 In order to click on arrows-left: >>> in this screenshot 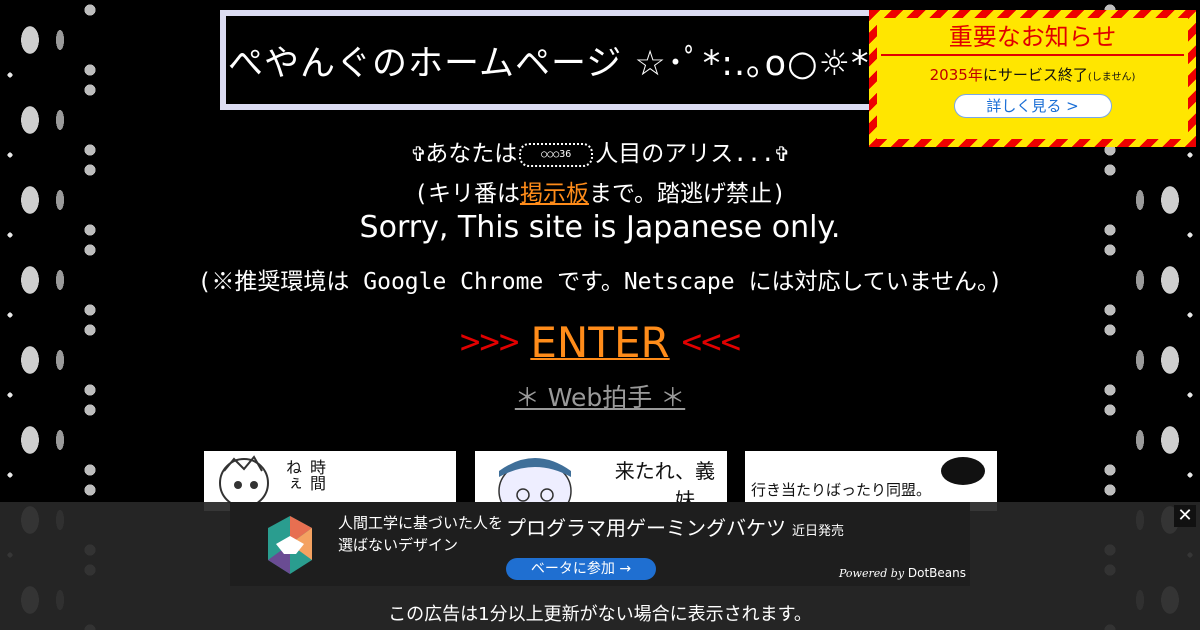, I will do `click(489, 342)`.